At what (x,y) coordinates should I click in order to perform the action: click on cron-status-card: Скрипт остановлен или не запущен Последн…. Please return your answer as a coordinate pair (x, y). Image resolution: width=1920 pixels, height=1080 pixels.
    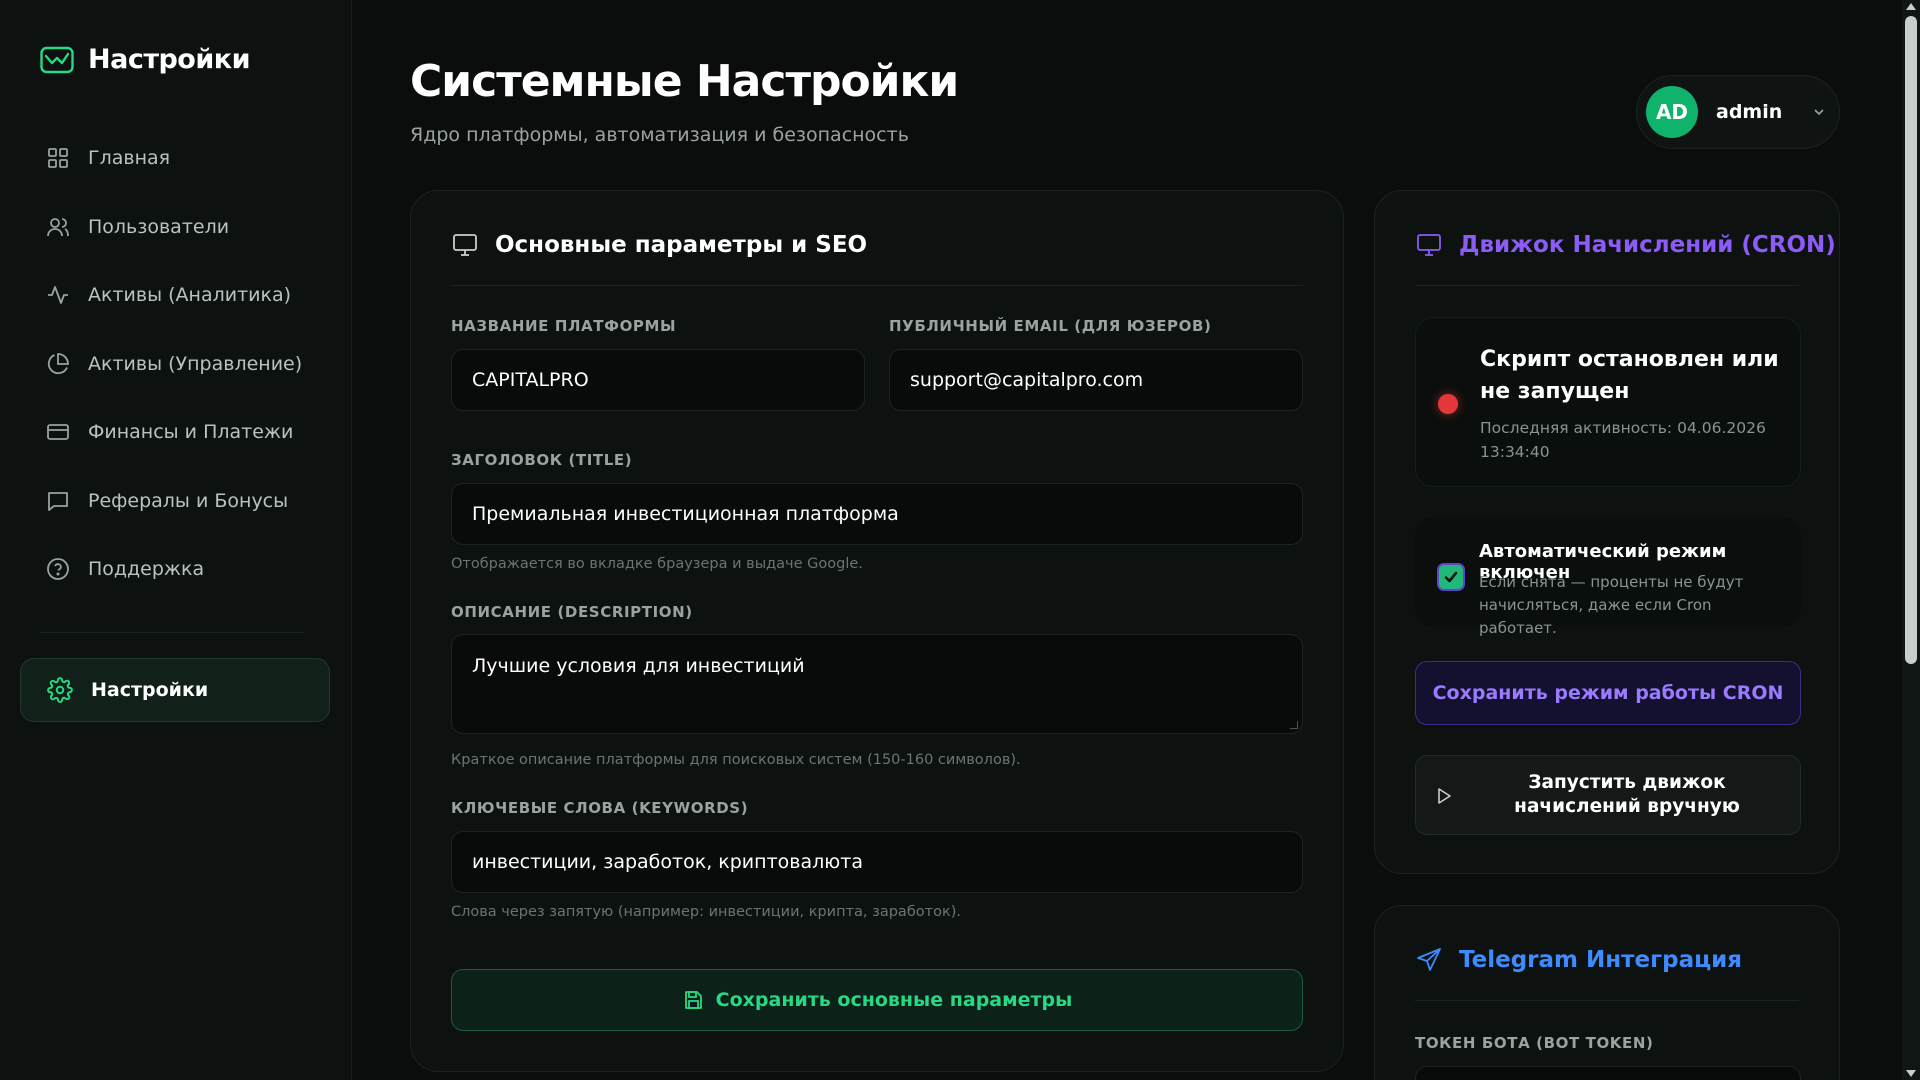
    Looking at the image, I should click on (1608, 402).